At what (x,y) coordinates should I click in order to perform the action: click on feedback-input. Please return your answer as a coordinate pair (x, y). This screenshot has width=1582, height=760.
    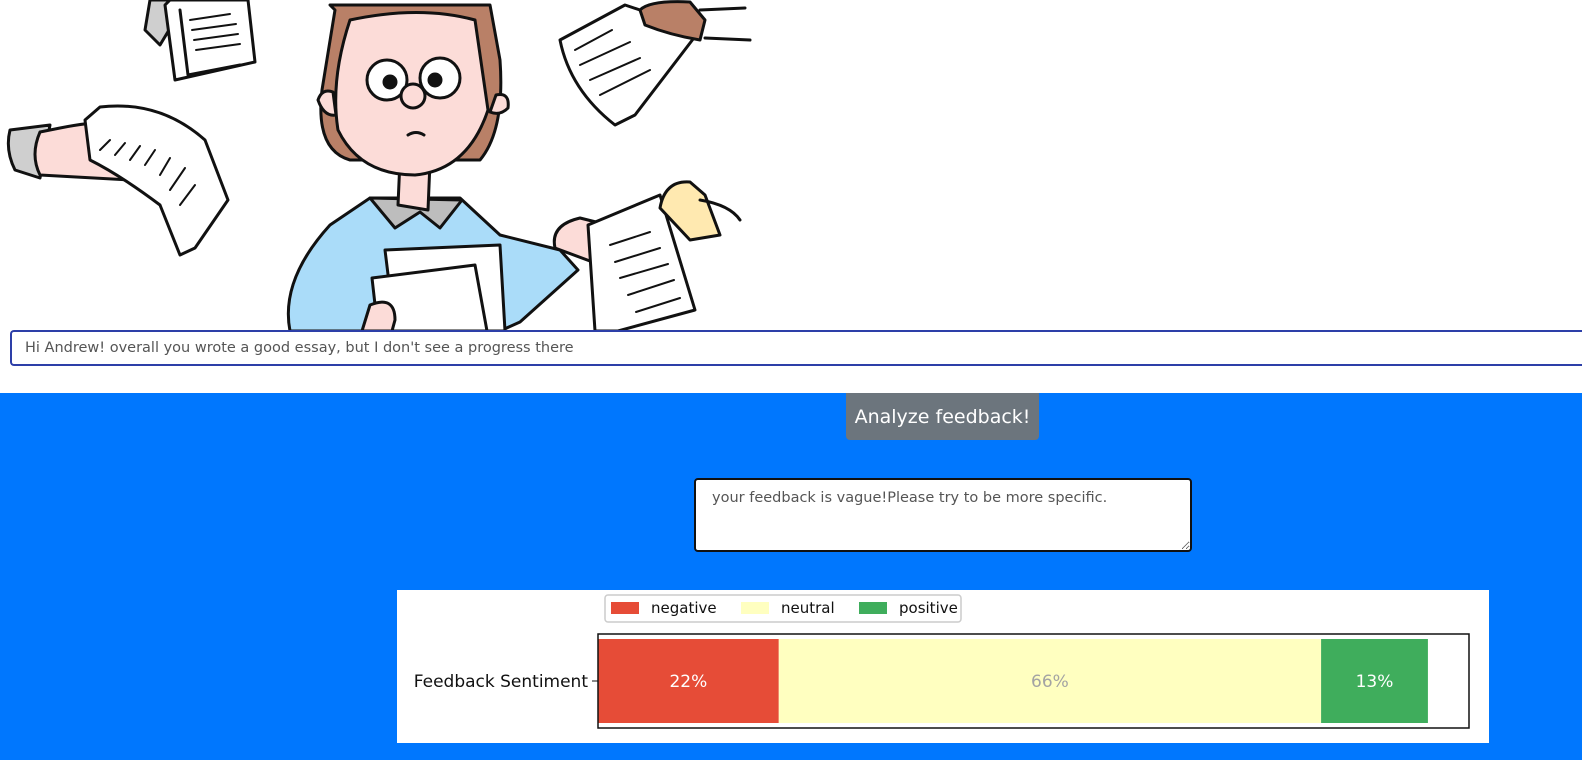
    Looking at the image, I should click on (796, 348).